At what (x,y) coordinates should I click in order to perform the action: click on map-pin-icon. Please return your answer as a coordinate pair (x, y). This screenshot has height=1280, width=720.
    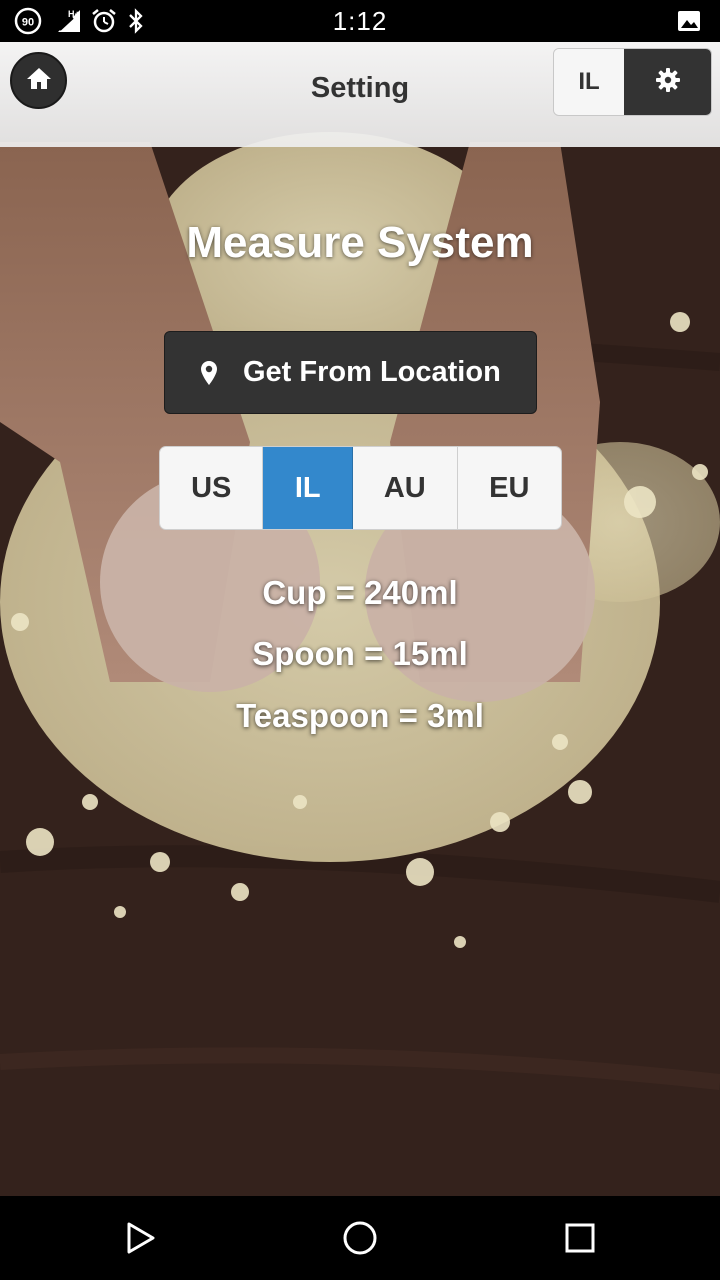
    Looking at the image, I should click on (209, 373).